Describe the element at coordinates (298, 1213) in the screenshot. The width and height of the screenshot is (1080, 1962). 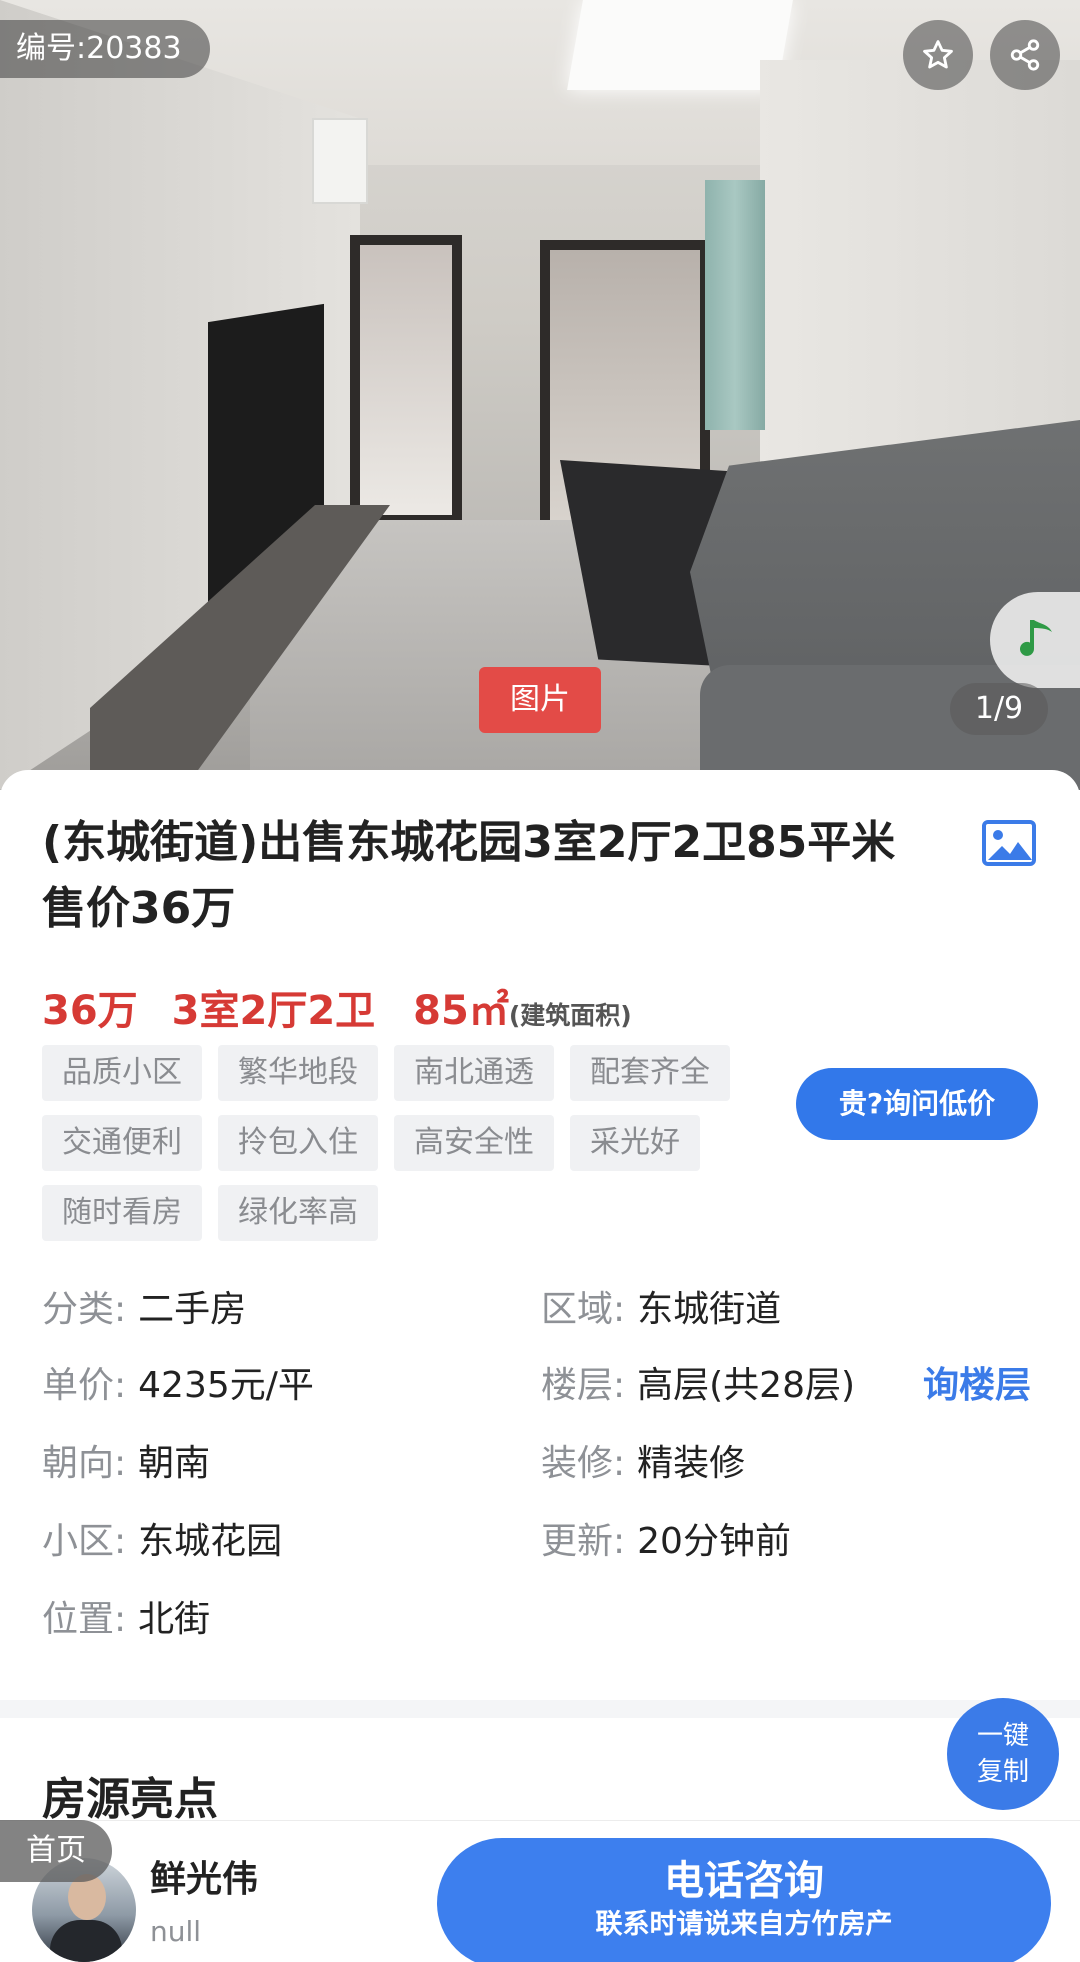
I see `feature-tag: 绿化率高` at that location.